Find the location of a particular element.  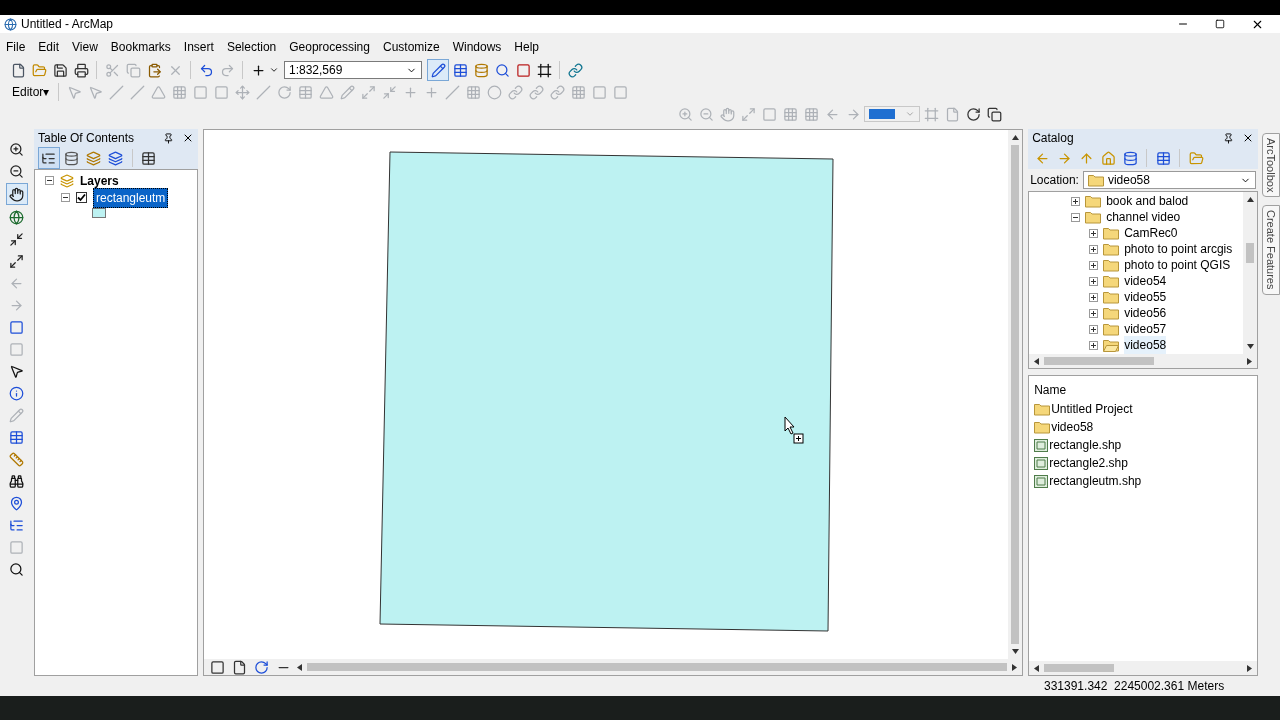

tree-item: photo to point QGIS is located at coordinates (1177, 265).